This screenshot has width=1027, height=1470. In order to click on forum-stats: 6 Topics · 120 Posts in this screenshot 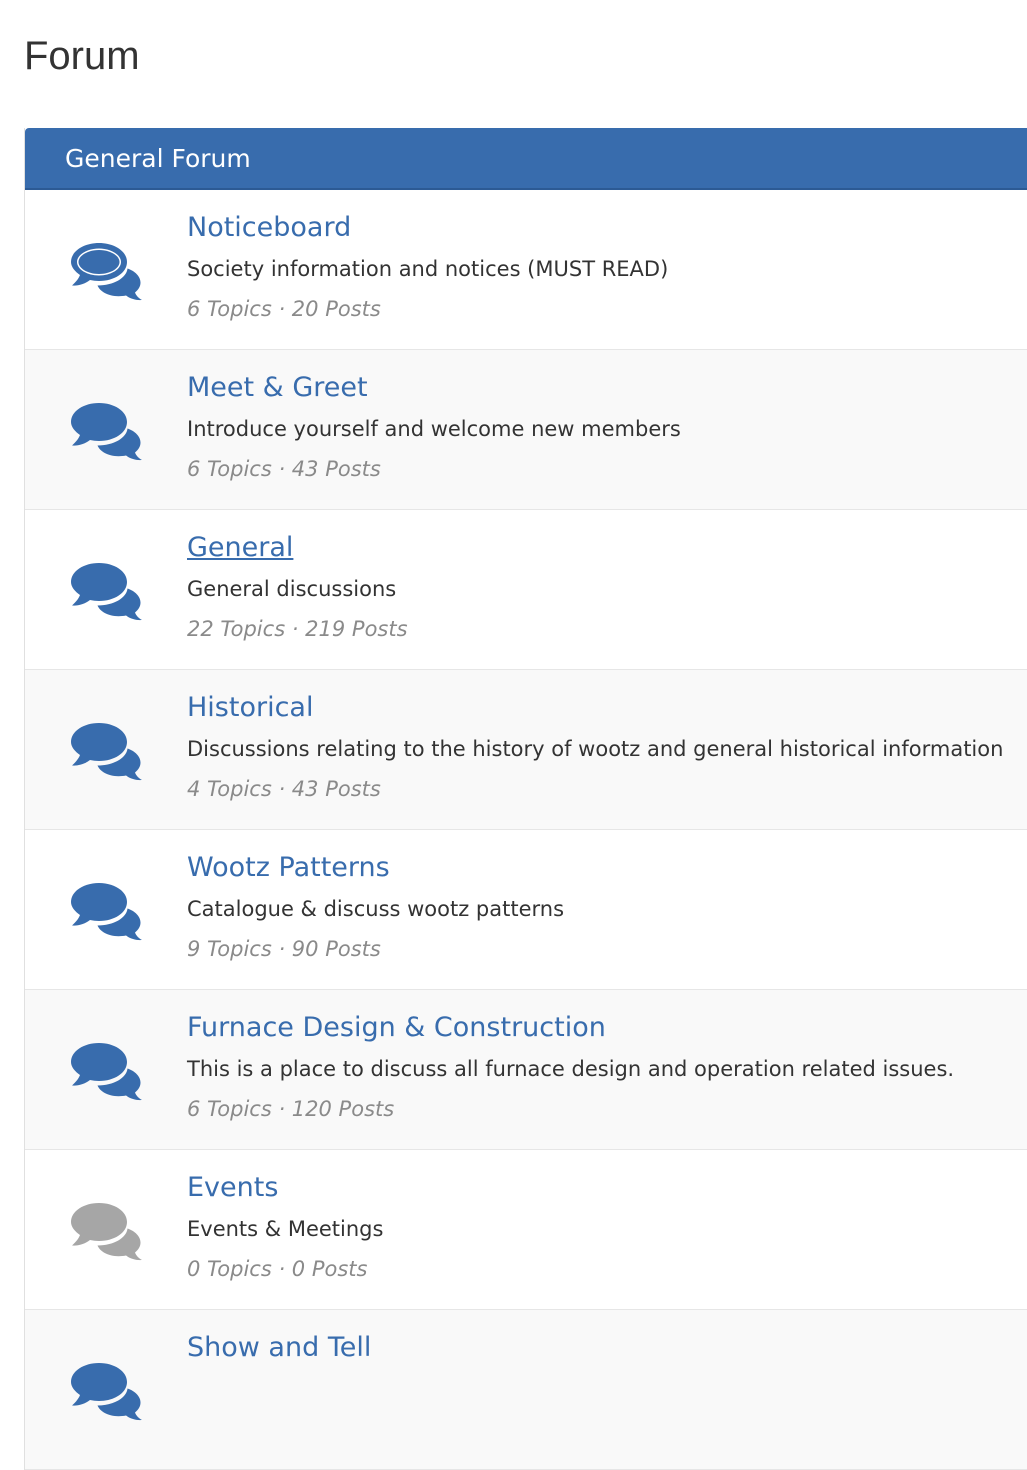, I will do `click(291, 1109)`.